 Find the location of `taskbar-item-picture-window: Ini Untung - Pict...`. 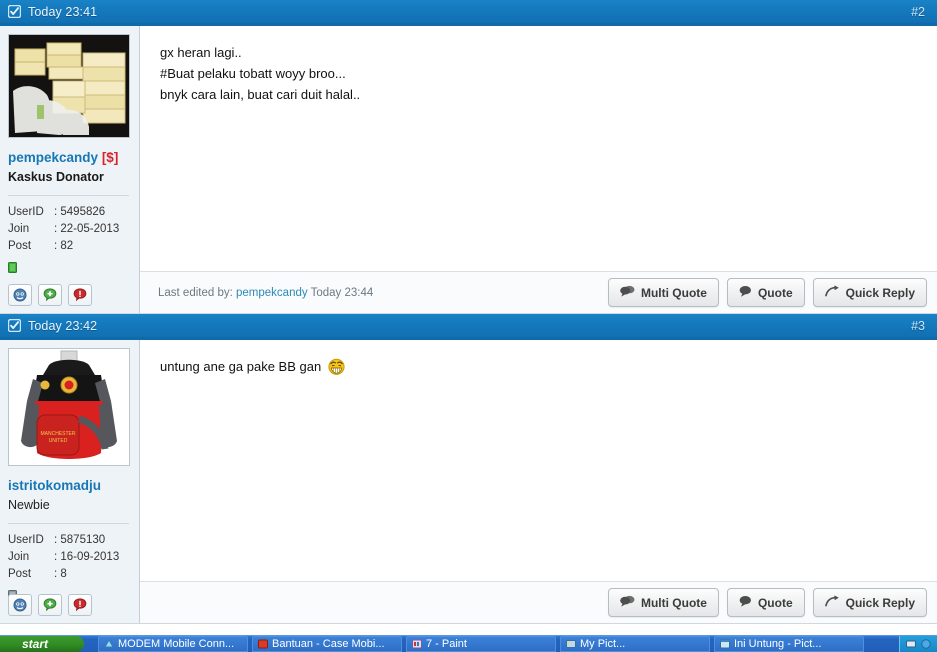

taskbar-item-picture-window: Ini Untung - Pict... is located at coordinates (789, 644).